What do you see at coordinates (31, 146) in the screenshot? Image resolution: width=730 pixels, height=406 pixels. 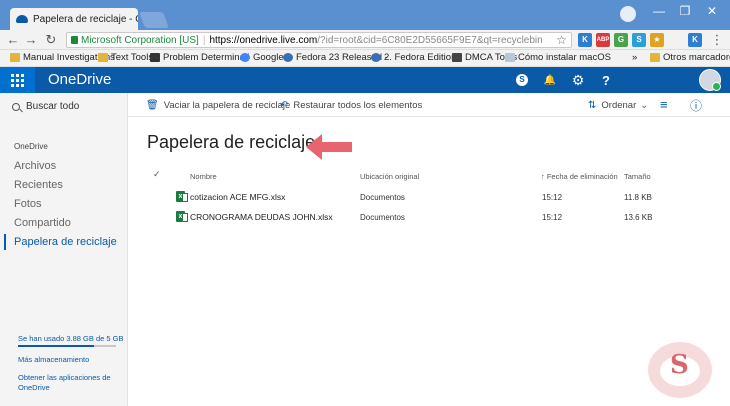 I see `nav-section-title: OneDrive` at bounding box center [31, 146].